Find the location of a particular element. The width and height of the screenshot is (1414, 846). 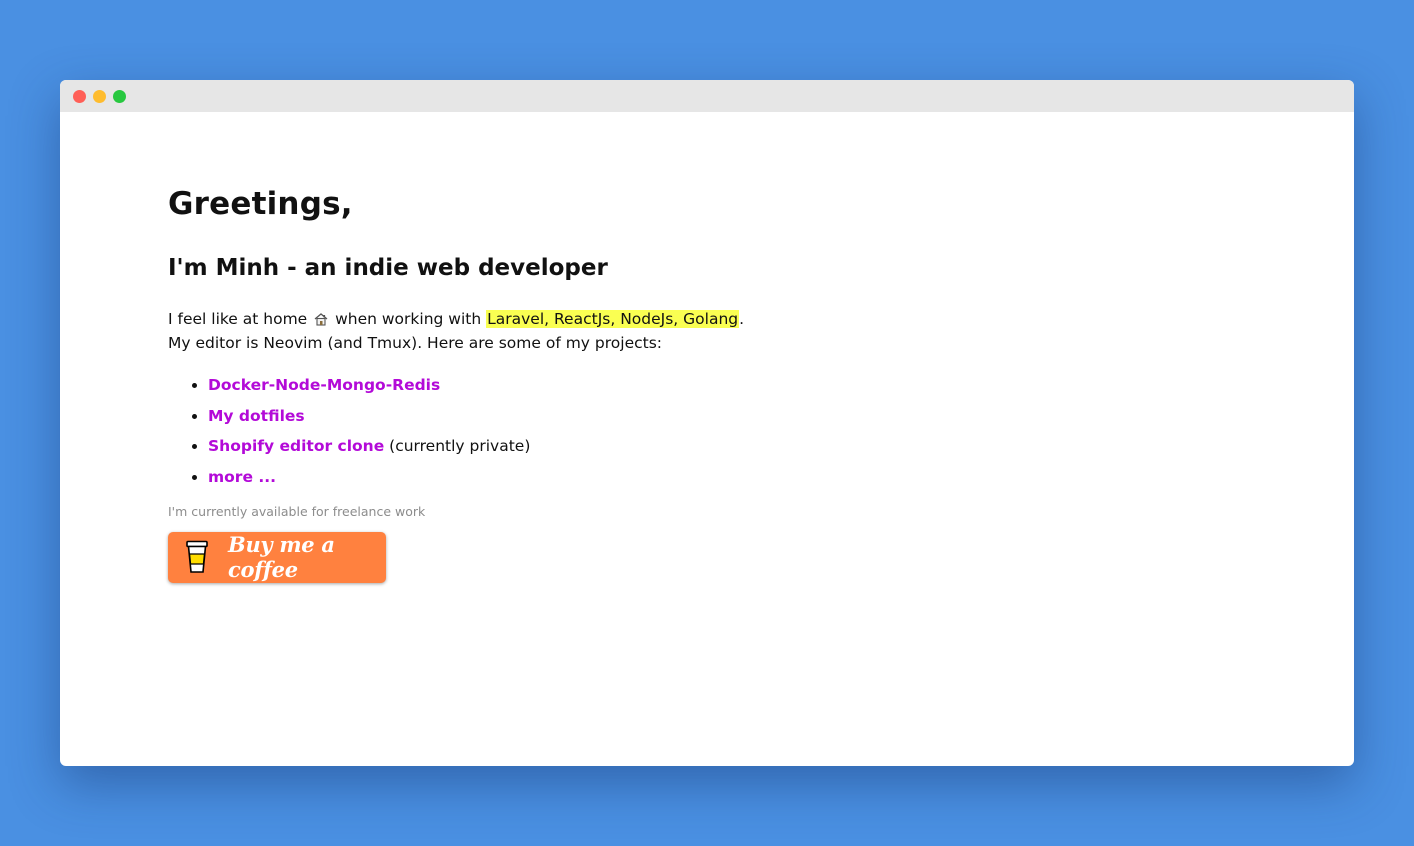

list-item: My dotfiles is located at coordinates (738, 416).